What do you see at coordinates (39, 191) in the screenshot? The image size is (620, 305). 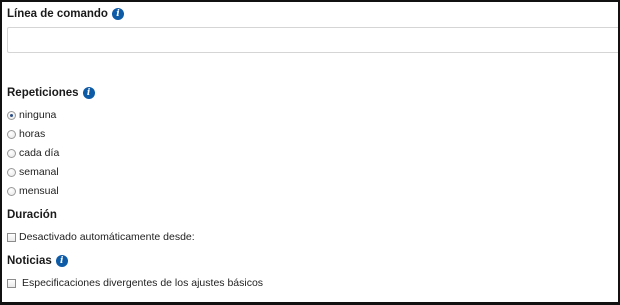 I see `repetition-option-label: mensual` at bounding box center [39, 191].